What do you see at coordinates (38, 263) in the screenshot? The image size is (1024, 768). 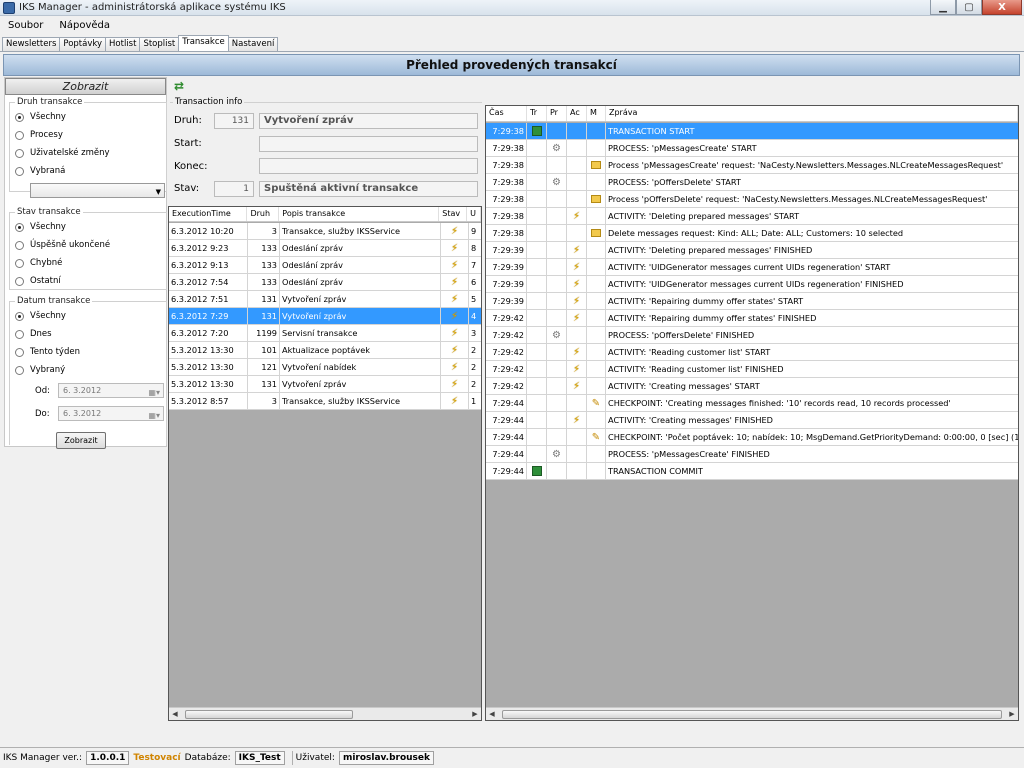 I see `state-option-error: Chybné` at bounding box center [38, 263].